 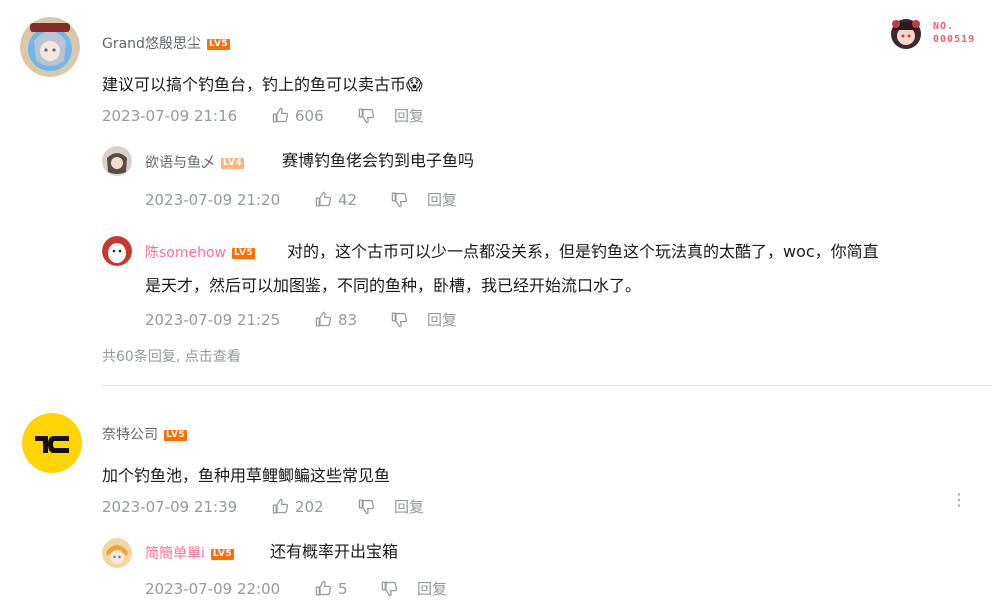 I want to click on reply-content: 赛博钓鱼佬会钓到电子鱼吗, so click(x=378, y=160).